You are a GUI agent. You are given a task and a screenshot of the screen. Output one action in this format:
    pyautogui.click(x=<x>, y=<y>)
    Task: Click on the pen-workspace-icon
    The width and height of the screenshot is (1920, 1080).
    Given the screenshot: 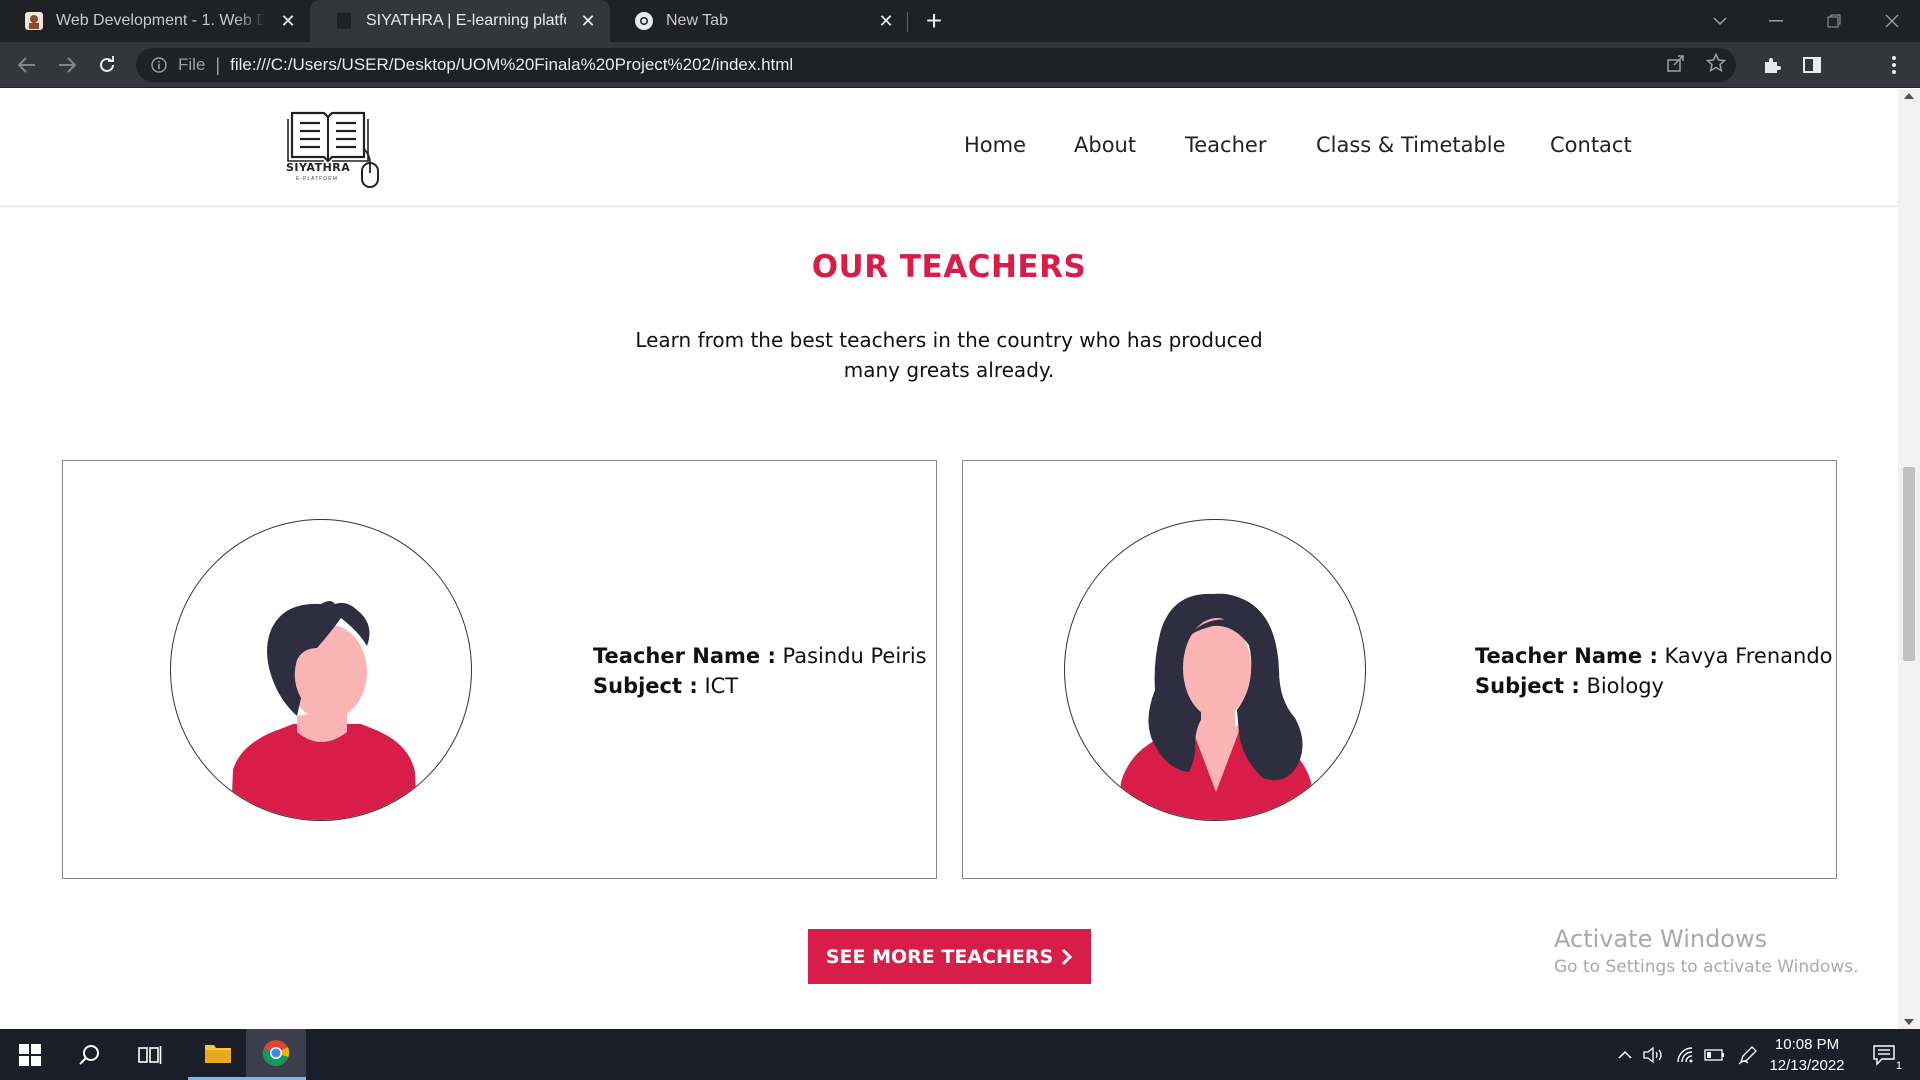 What is the action you would take?
    pyautogui.click(x=1748, y=1054)
    